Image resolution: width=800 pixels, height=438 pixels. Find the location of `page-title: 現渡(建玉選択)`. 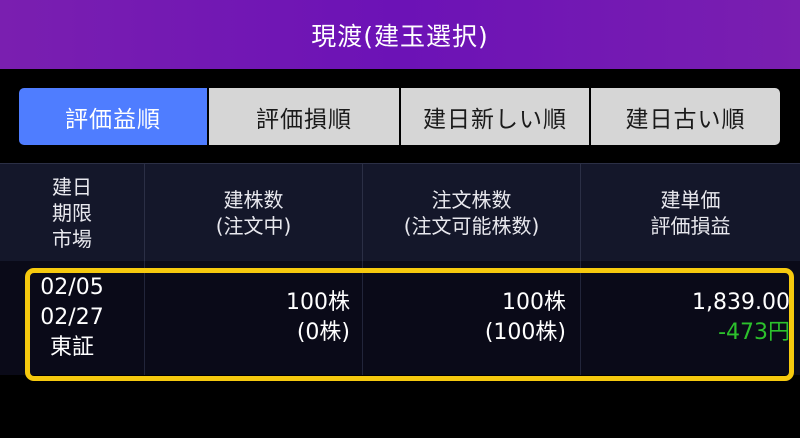

page-title: 現渡(建玉選択) is located at coordinates (400, 36).